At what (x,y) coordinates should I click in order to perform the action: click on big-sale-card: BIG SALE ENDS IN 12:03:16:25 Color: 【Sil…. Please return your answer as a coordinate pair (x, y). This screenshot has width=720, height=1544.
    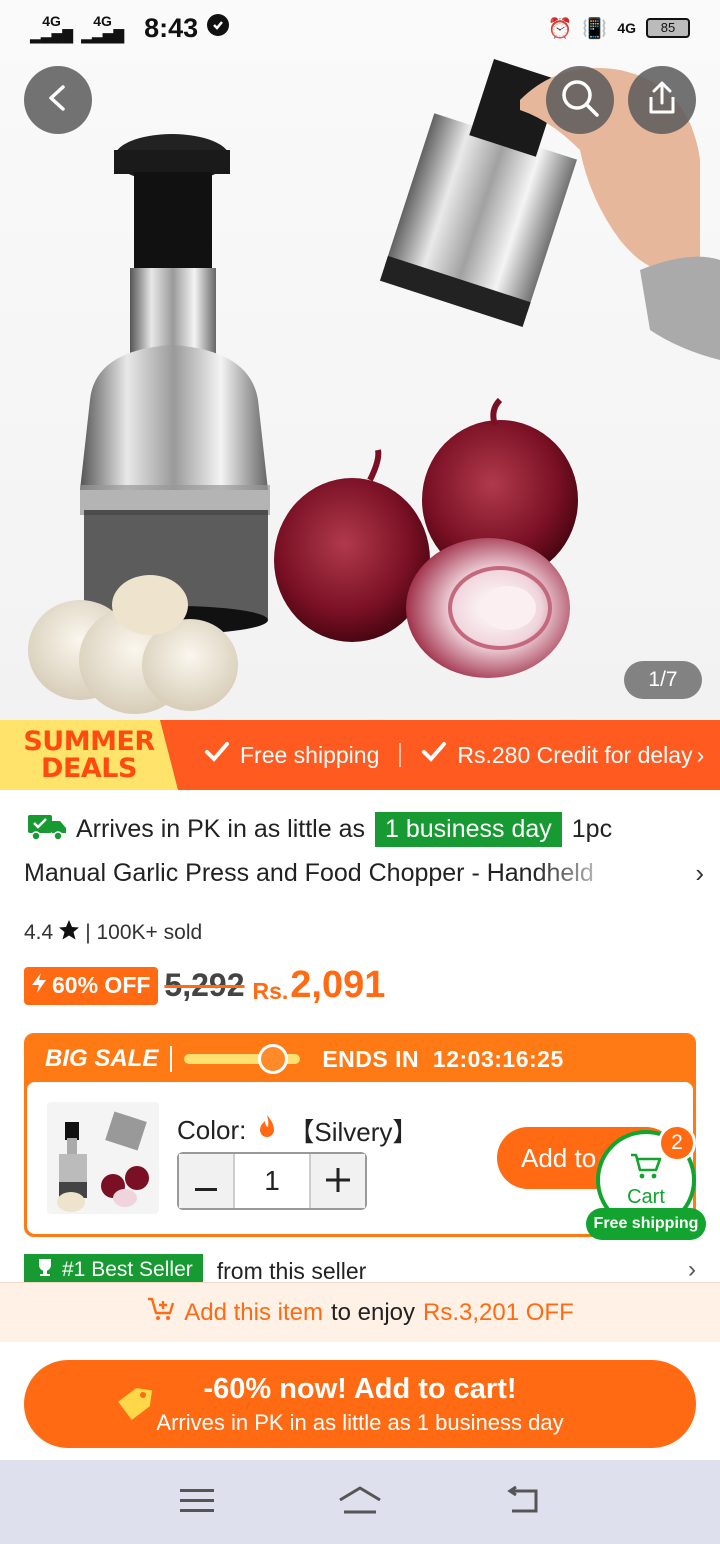
    Looking at the image, I should click on (360, 1135).